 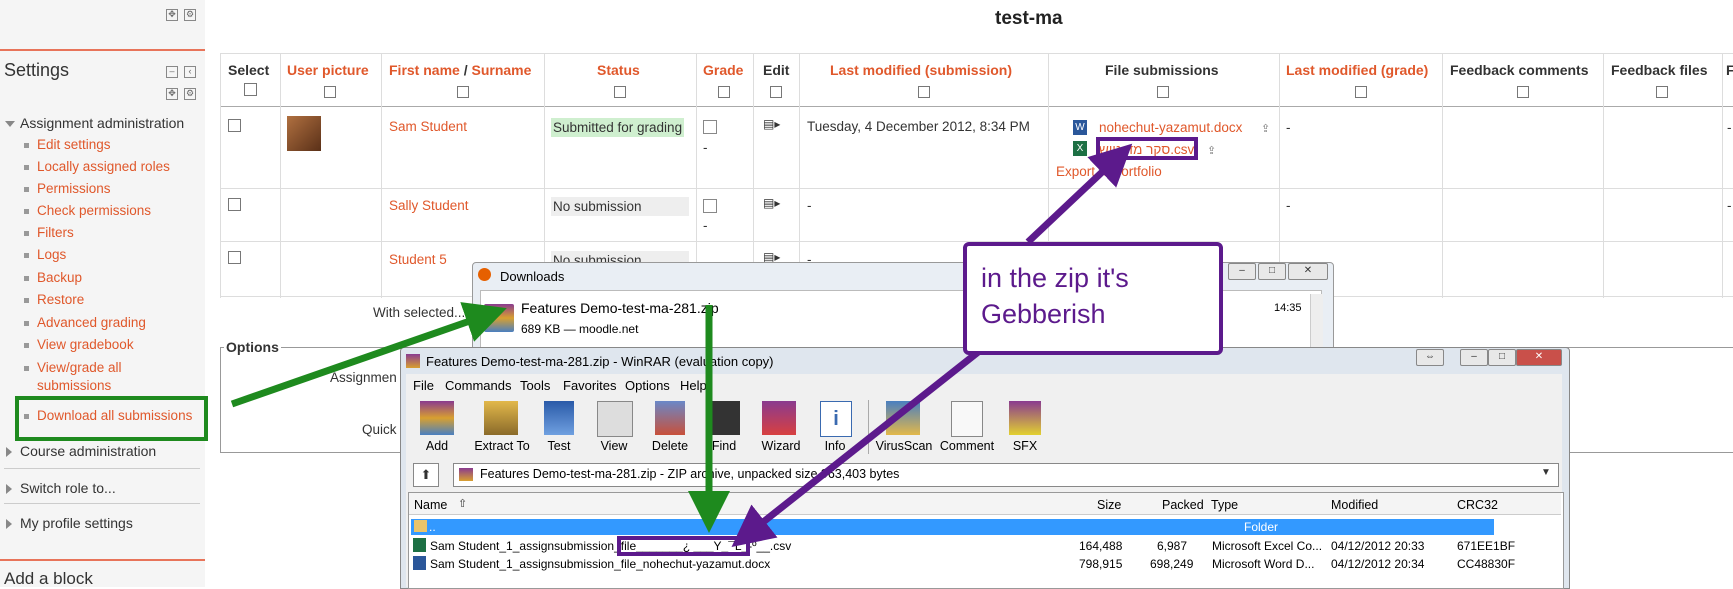 What do you see at coordinates (368, 355) in the screenshot?
I see `green-arrow` at bounding box center [368, 355].